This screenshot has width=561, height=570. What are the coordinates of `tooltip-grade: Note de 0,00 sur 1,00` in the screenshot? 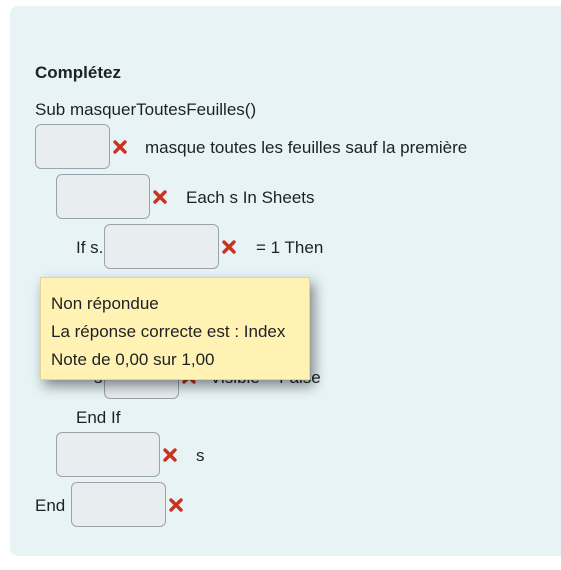 It's located at (133, 359).